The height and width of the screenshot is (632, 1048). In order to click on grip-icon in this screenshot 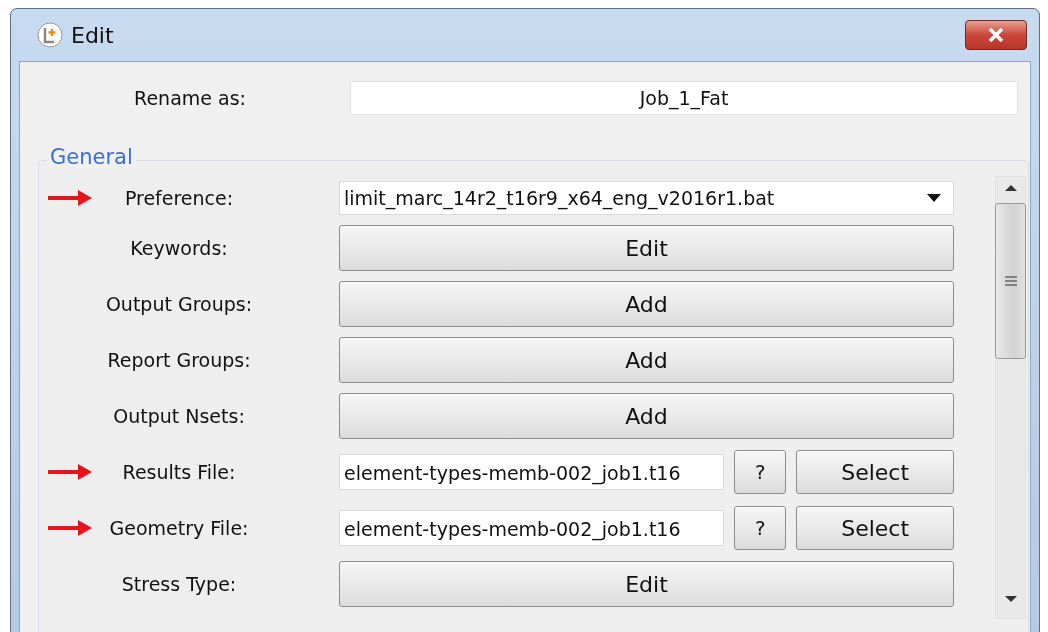, I will do `click(1010, 281)`.